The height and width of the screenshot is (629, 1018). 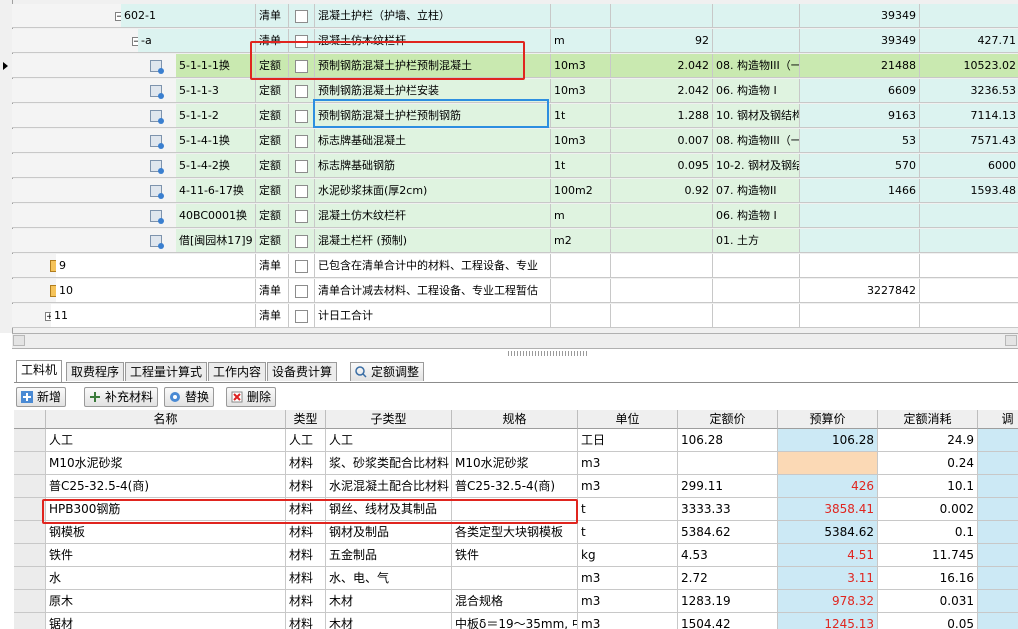 What do you see at coordinates (515, 241) in the screenshot?
I see `tree-row: 借[闽园林17]9 定额 混凝土栏杆 (预制) m2 01. 土方` at bounding box center [515, 241].